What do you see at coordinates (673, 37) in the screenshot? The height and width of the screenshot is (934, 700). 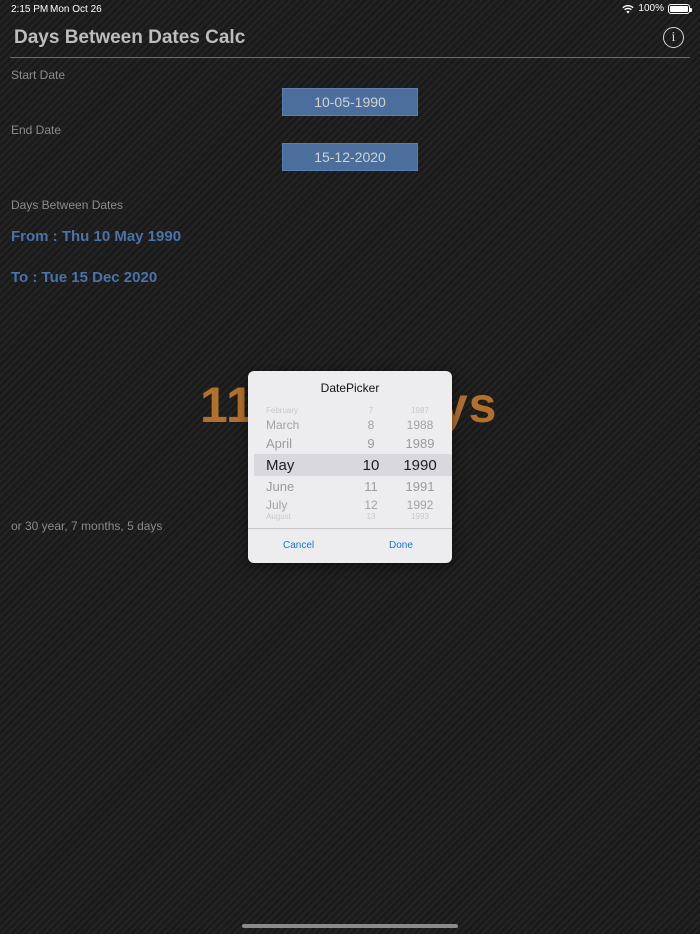 I see `info-icon: i` at bounding box center [673, 37].